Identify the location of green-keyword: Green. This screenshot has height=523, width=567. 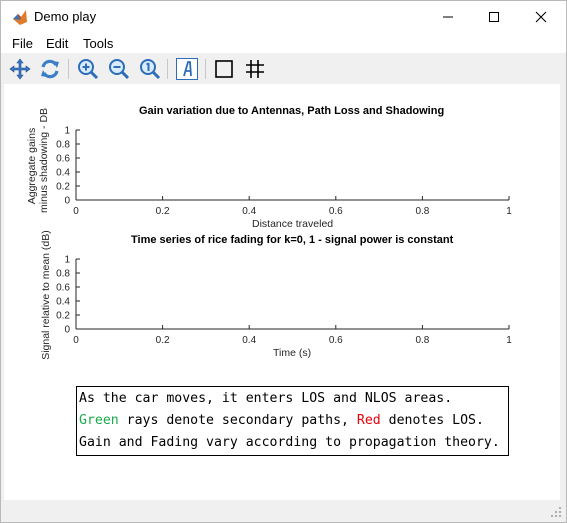
(99, 420).